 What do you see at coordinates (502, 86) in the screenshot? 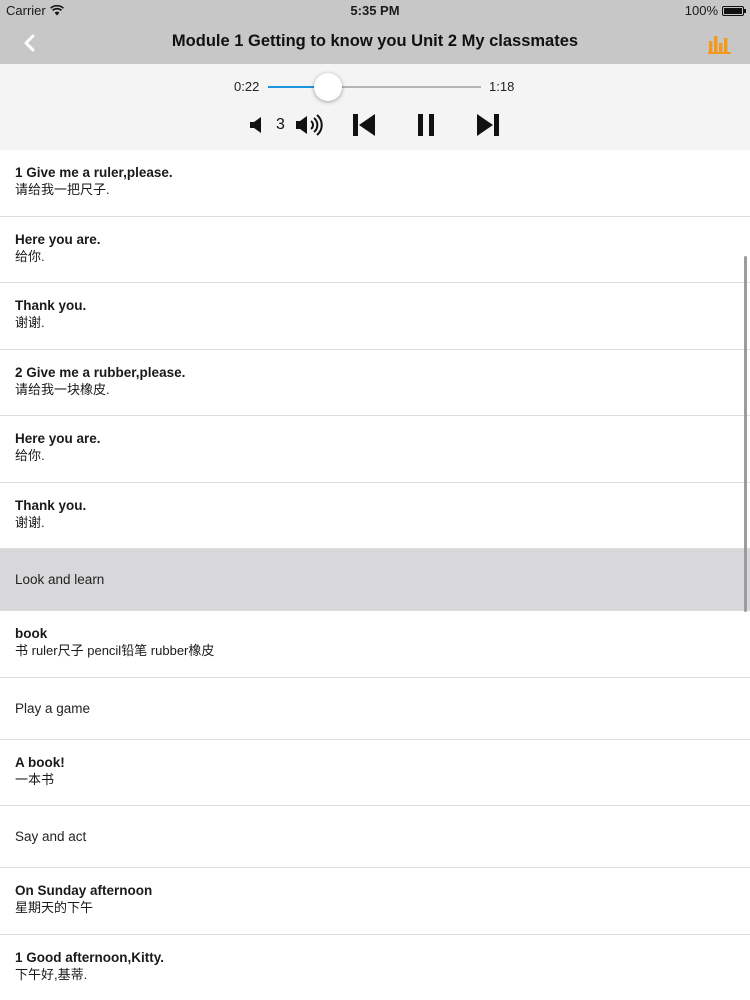
I see `total-time: 1:18` at bounding box center [502, 86].